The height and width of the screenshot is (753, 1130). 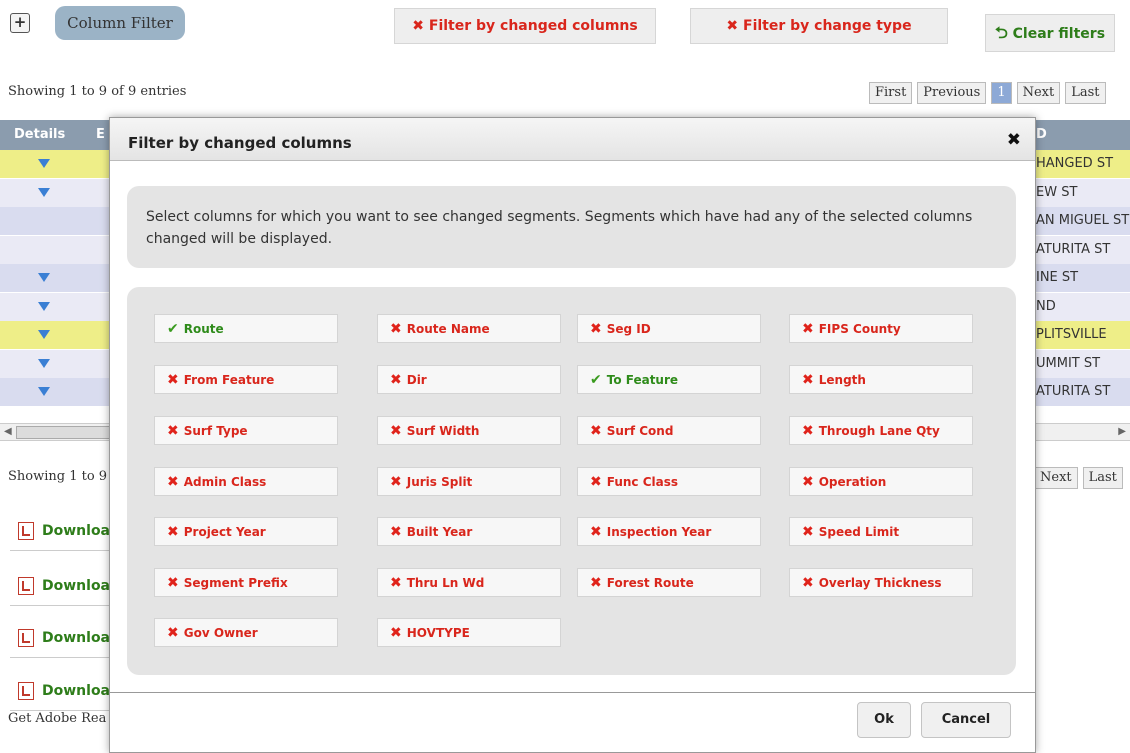 What do you see at coordinates (881, 328) in the screenshot?
I see `column-option-fips-county: ✖ FIPS County` at bounding box center [881, 328].